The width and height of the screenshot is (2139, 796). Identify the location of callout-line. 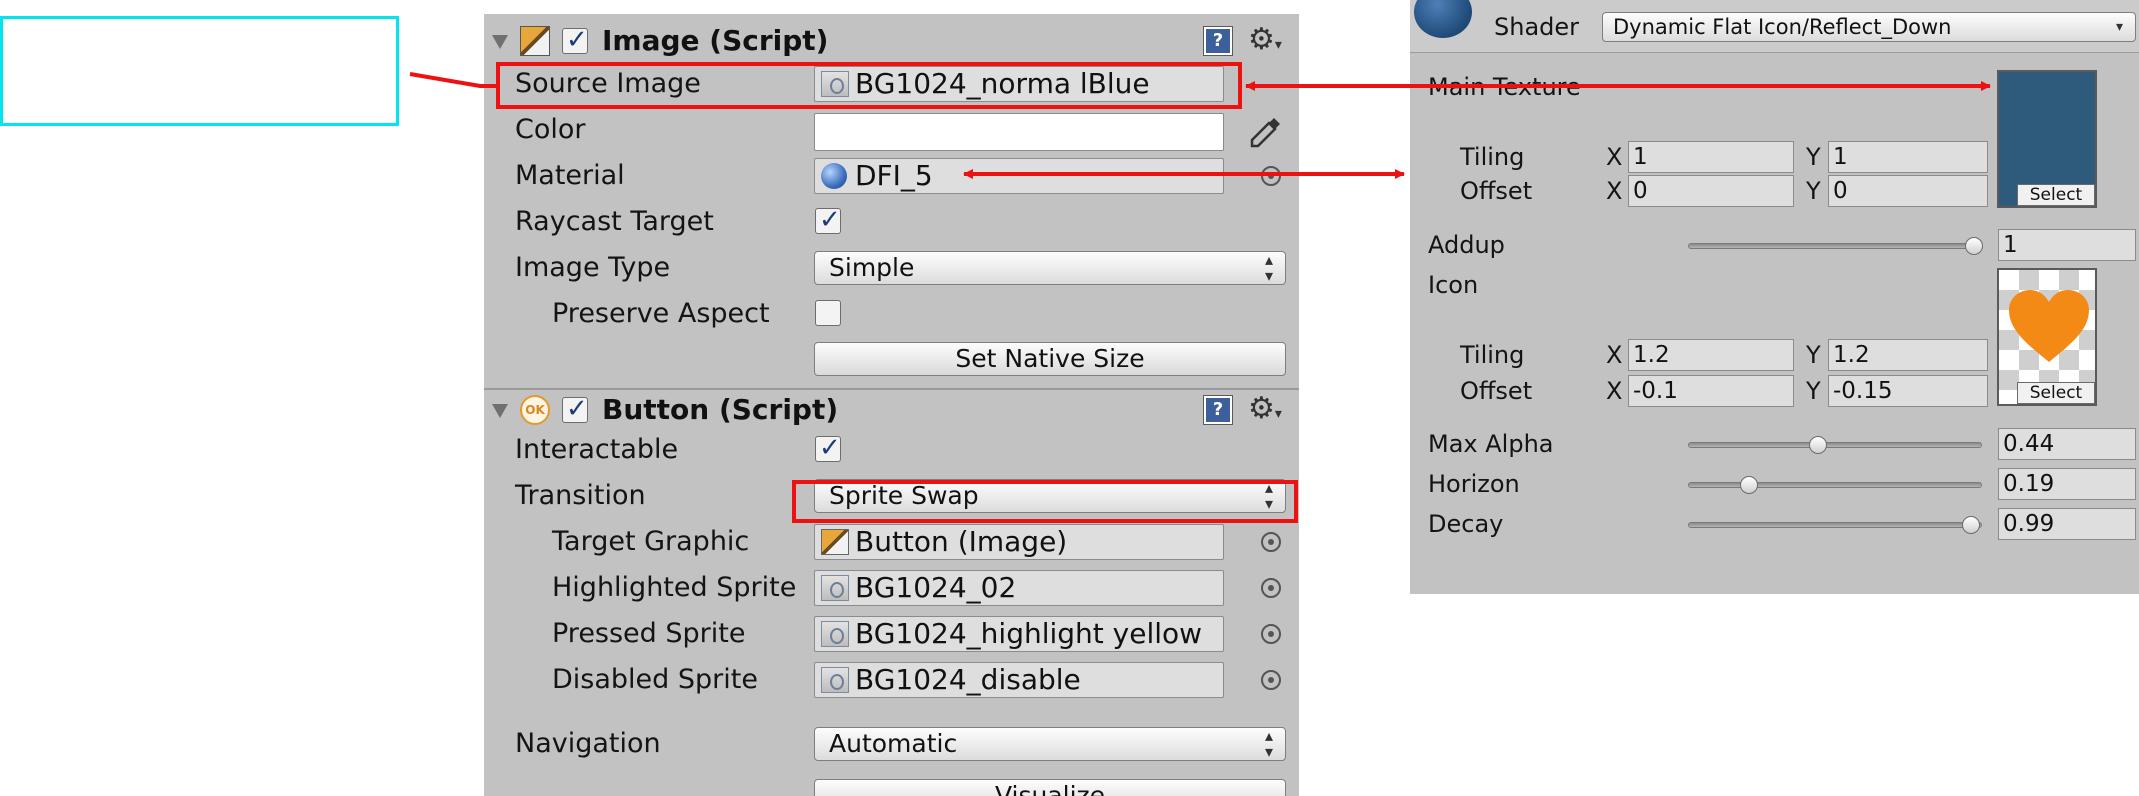
(452, 80).